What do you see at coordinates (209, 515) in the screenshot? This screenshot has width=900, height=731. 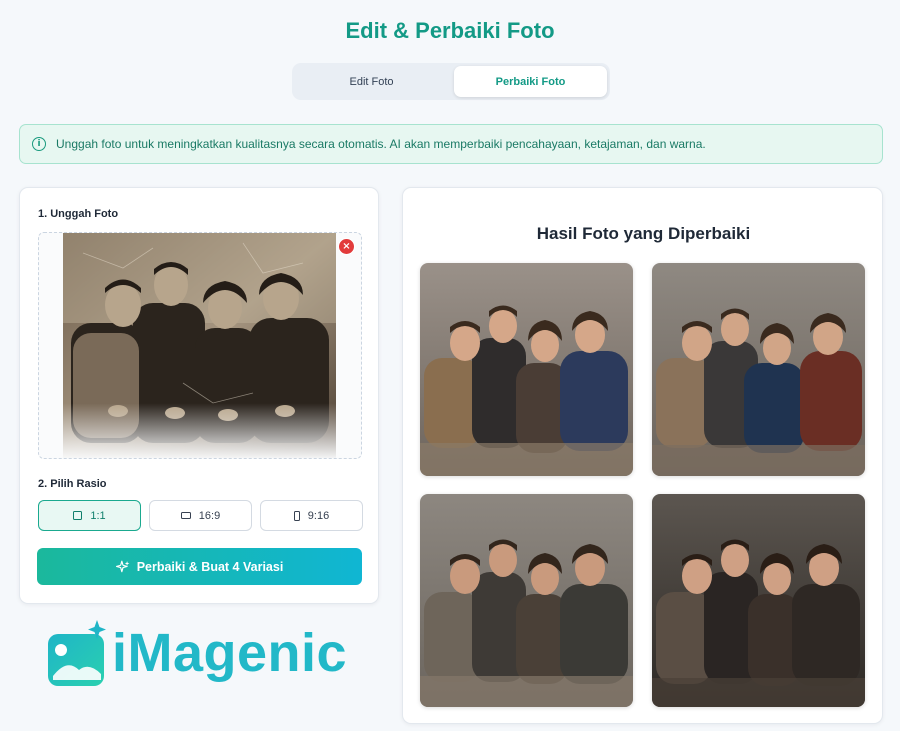 I see `ratio-option-label: 16:9` at bounding box center [209, 515].